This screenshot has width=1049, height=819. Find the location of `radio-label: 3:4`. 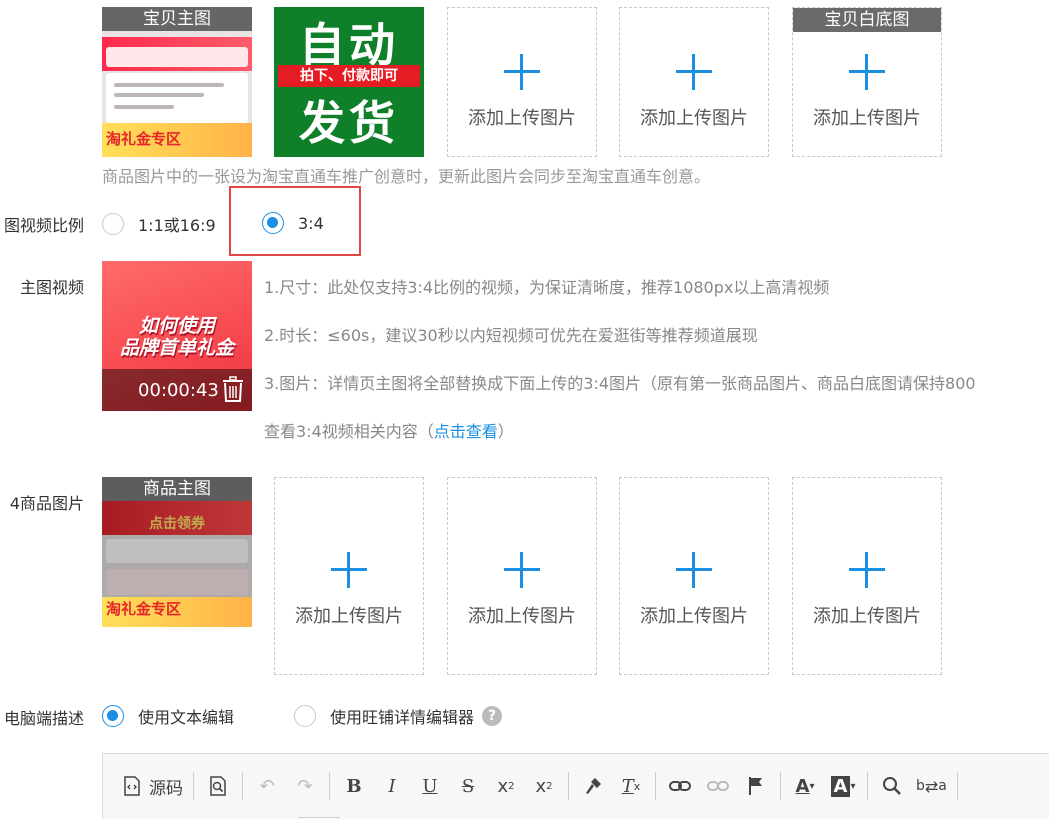

radio-label: 3:4 is located at coordinates (311, 223).